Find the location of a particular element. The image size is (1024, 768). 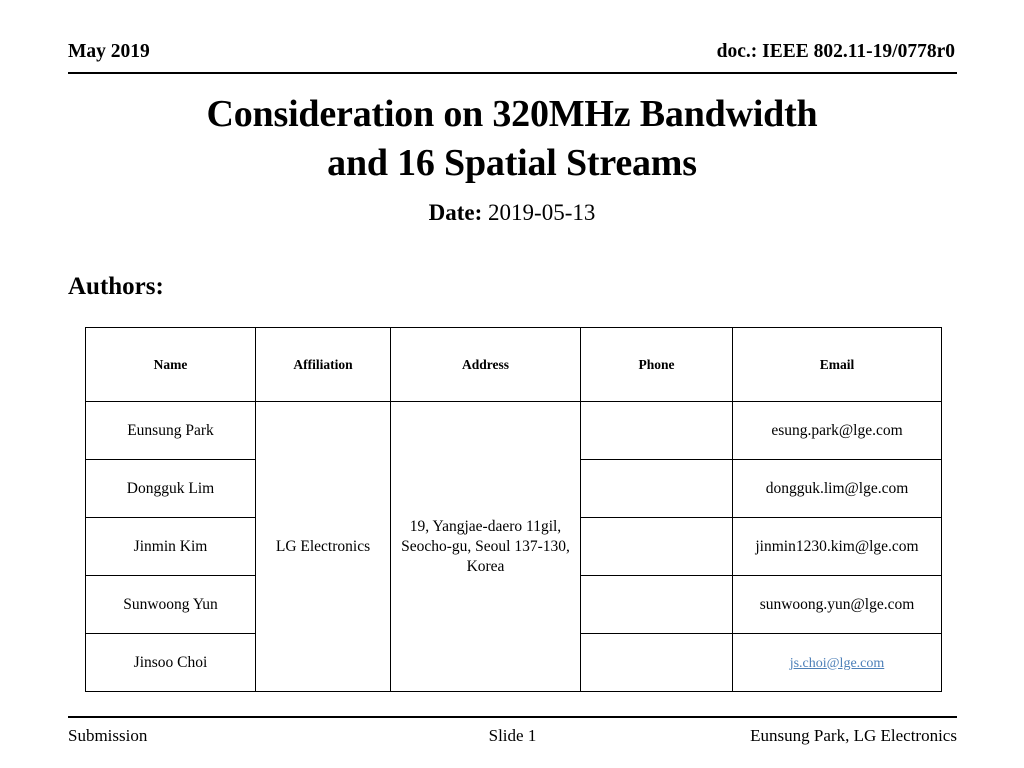

cell-name: Dongguk Lim is located at coordinates (170, 488).